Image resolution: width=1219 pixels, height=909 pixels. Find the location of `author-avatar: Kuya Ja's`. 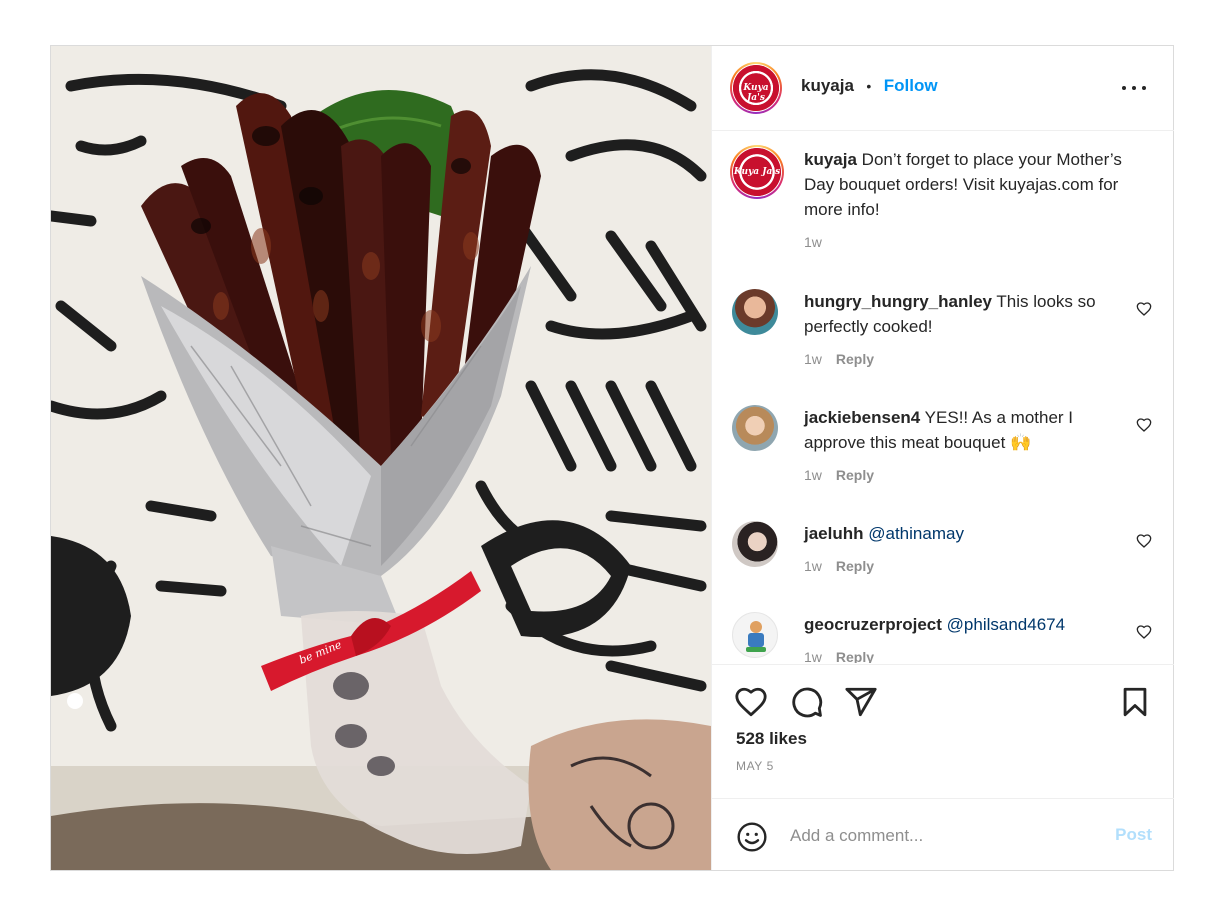

author-avatar: Kuya Ja's is located at coordinates (756, 88).